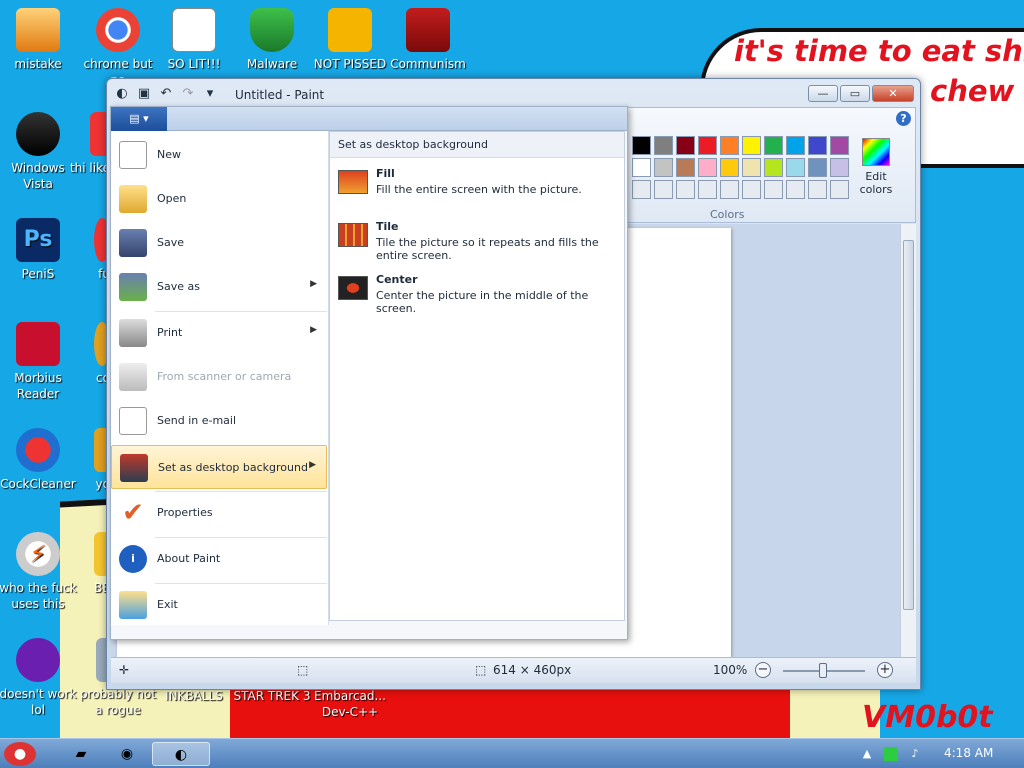 The height and width of the screenshot is (768, 1024). What do you see at coordinates (893, 93) in the screenshot?
I see `close-button: ✕` at bounding box center [893, 93].